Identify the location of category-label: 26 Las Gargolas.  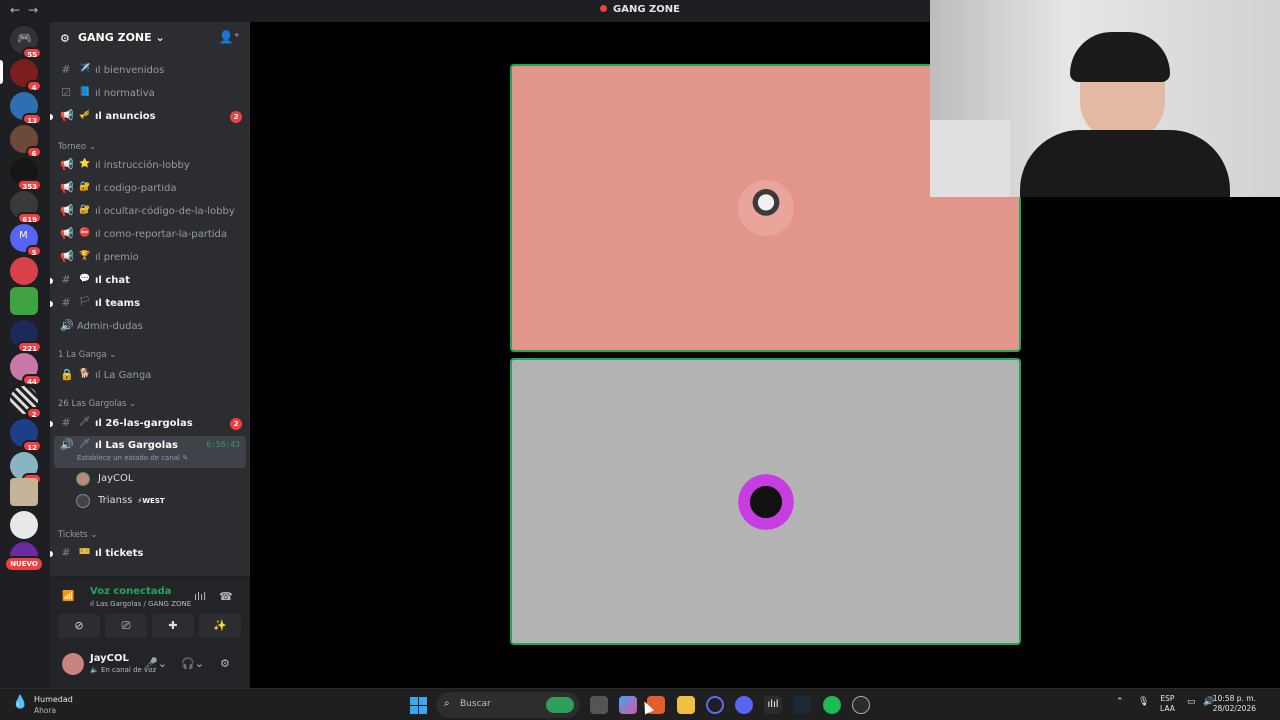
(92, 404).